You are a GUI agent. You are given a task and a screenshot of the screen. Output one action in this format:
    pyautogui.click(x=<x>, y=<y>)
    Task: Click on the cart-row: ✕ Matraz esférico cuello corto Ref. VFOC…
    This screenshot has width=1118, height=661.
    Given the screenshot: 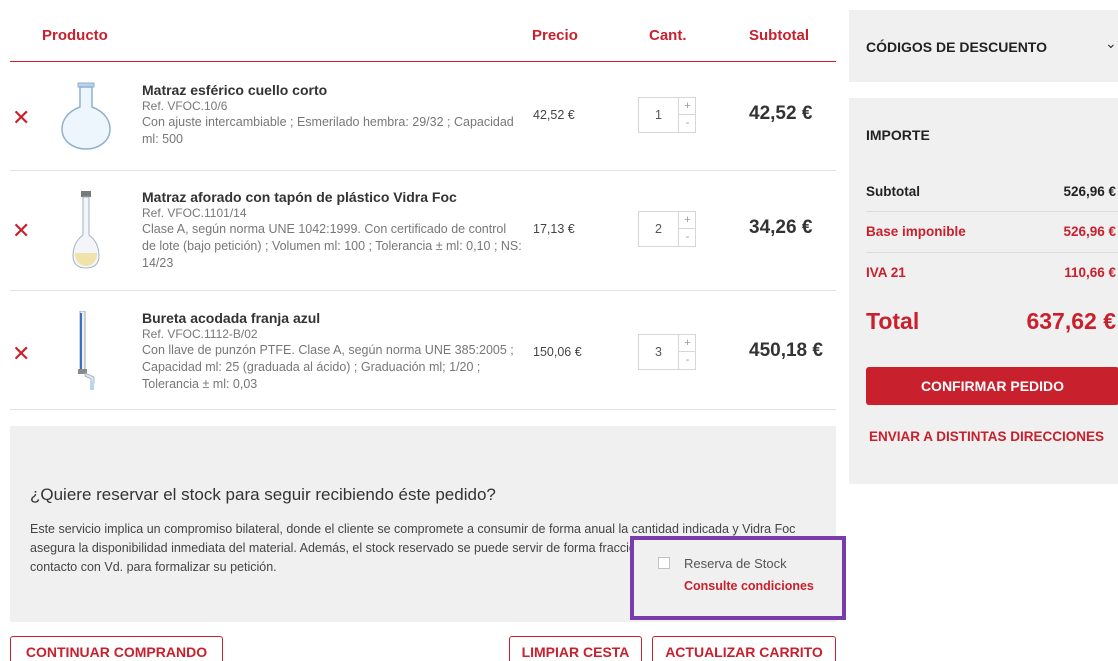 What is the action you would take?
    pyautogui.click(x=423, y=117)
    